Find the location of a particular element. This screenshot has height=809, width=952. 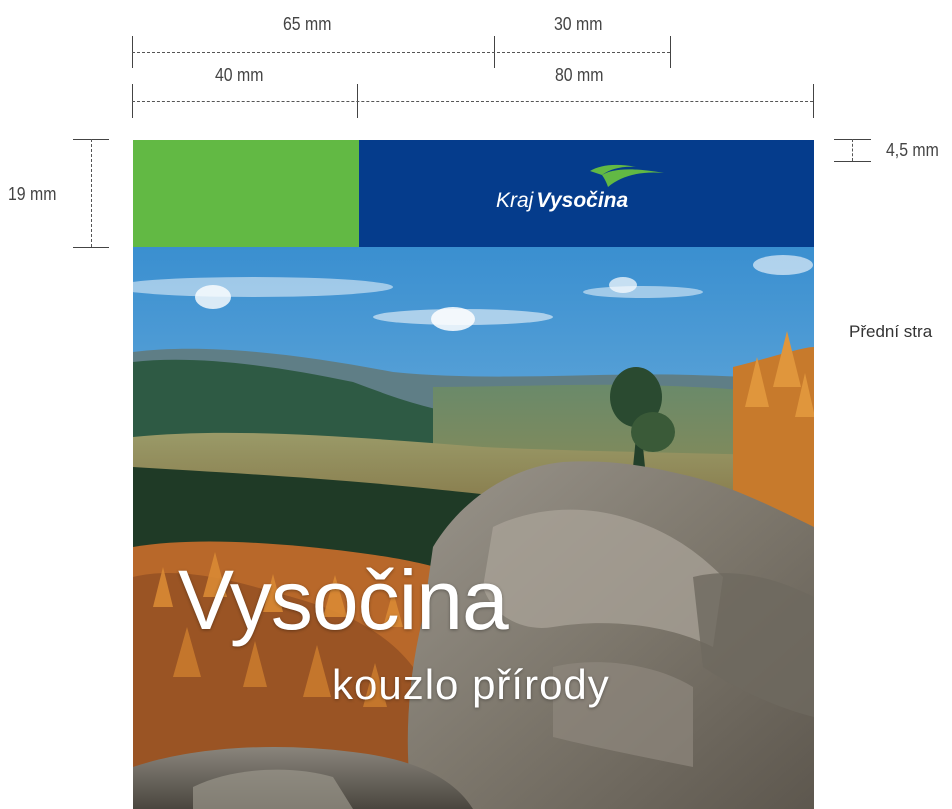

logo-prefix: Kraj is located at coordinates (515, 200).